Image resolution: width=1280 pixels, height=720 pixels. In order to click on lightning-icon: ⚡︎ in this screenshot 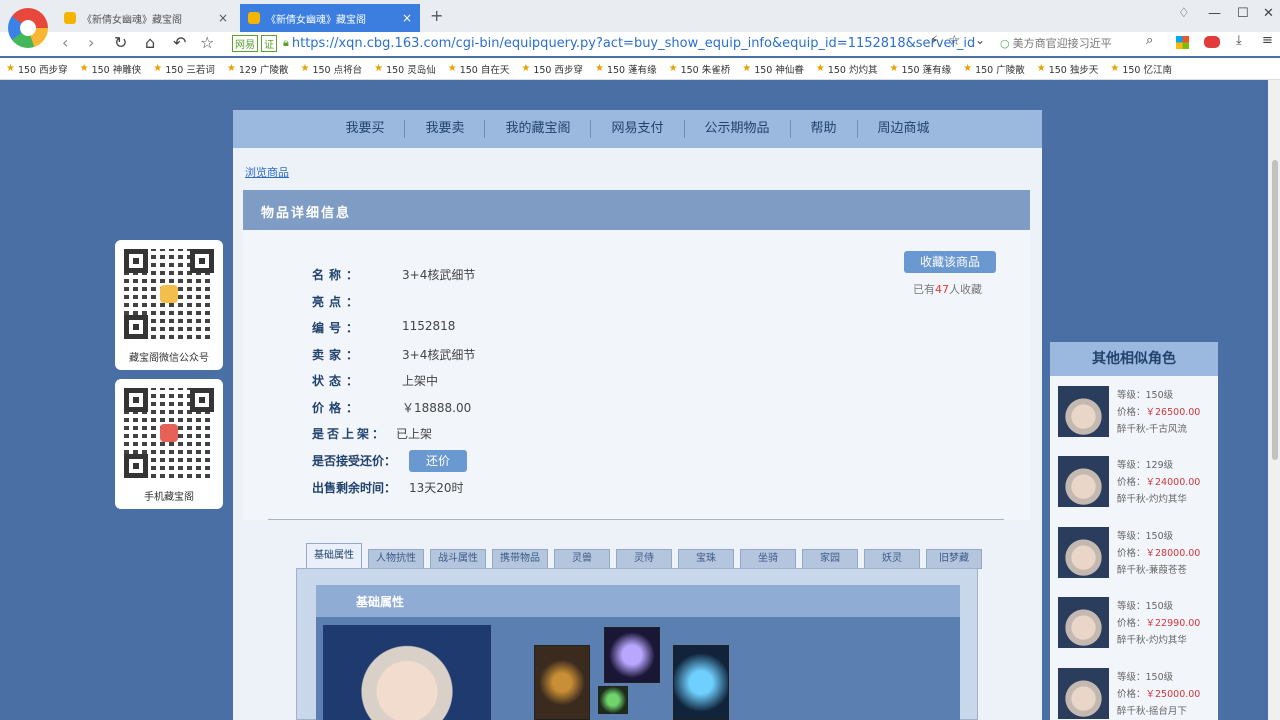, I will do `click(934, 40)`.